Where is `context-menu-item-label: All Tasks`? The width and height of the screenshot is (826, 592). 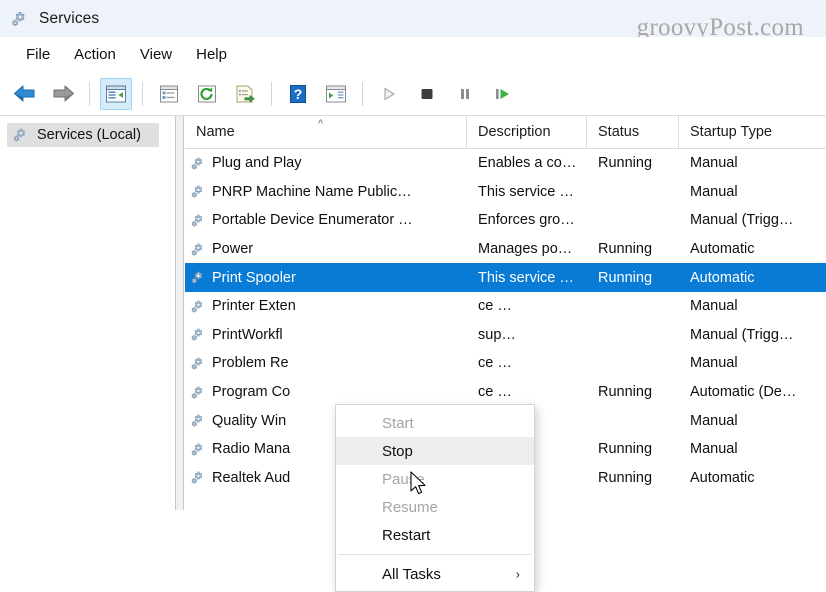 context-menu-item-label: All Tasks is located at coordinates (411, 574).